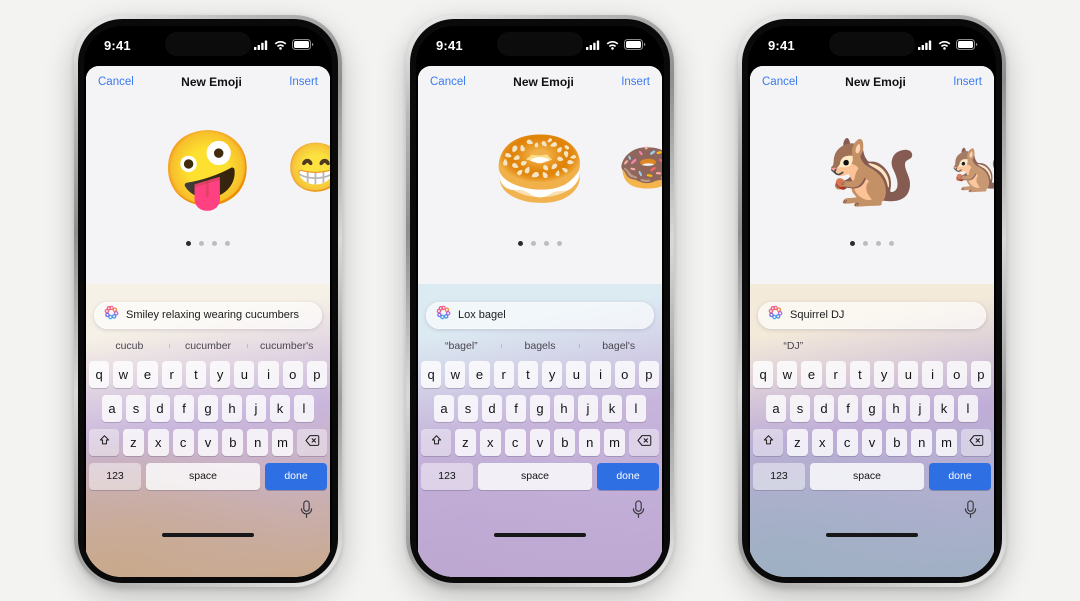 The image size is (1080, 601). Describe the element at coordinates (872, 315) in the screenshot. I see `prompt-input-field: Squirrel DJ` at that location.